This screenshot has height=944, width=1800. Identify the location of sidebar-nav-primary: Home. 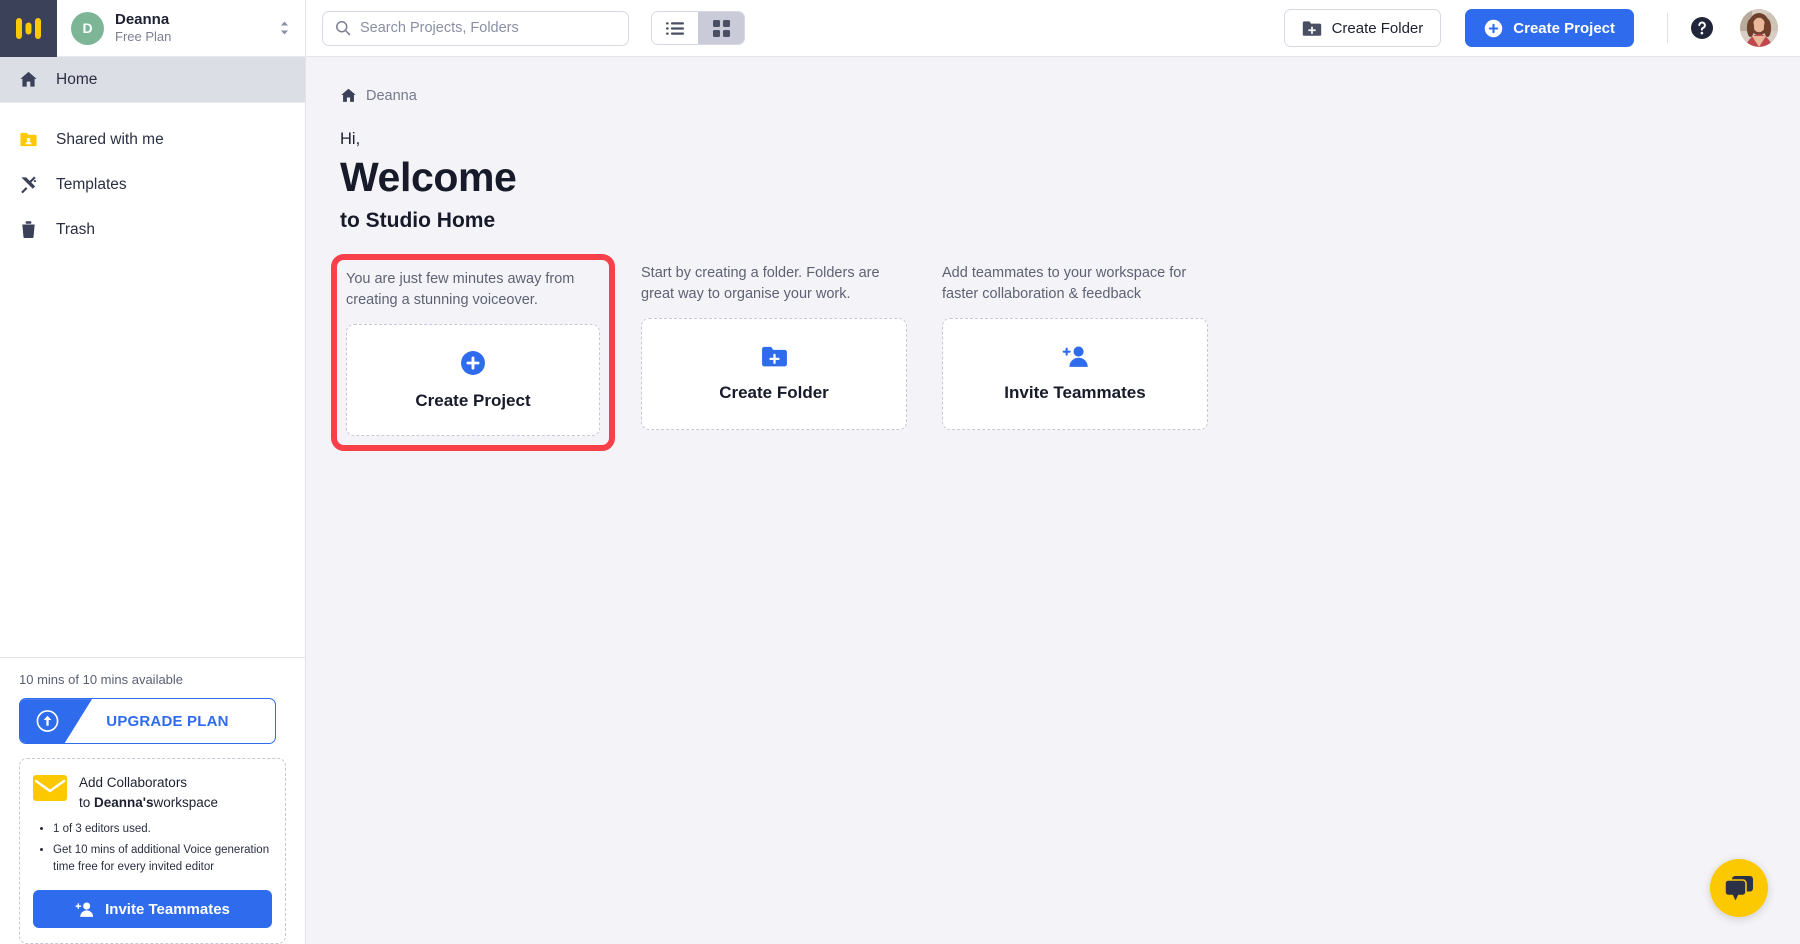
(152, 79).